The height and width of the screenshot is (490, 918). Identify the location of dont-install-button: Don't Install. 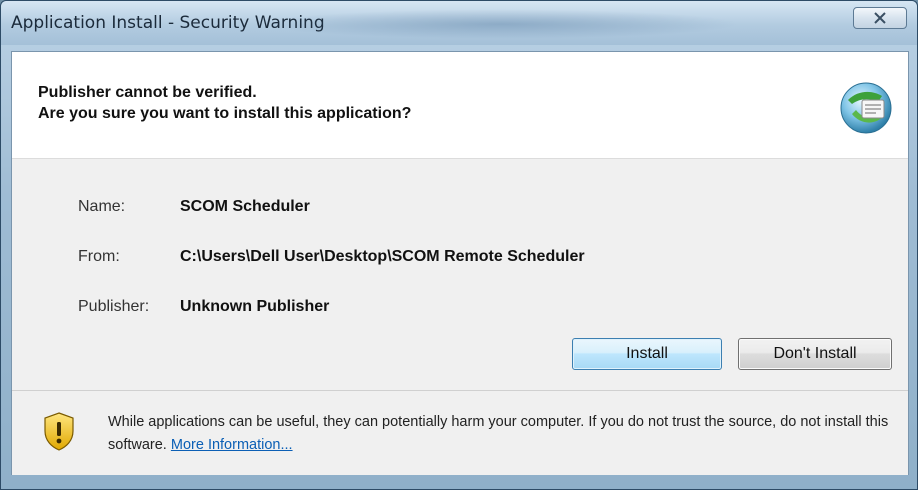
(815, 354).